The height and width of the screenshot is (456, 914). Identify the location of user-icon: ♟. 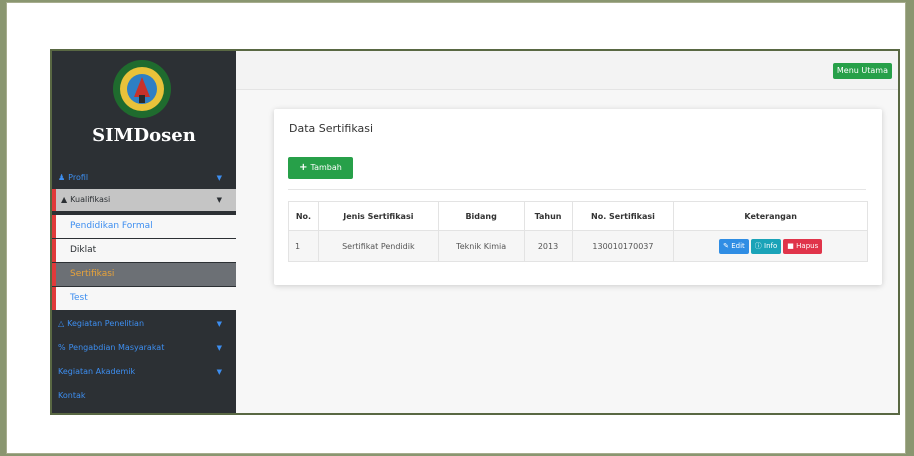
(62, 177).